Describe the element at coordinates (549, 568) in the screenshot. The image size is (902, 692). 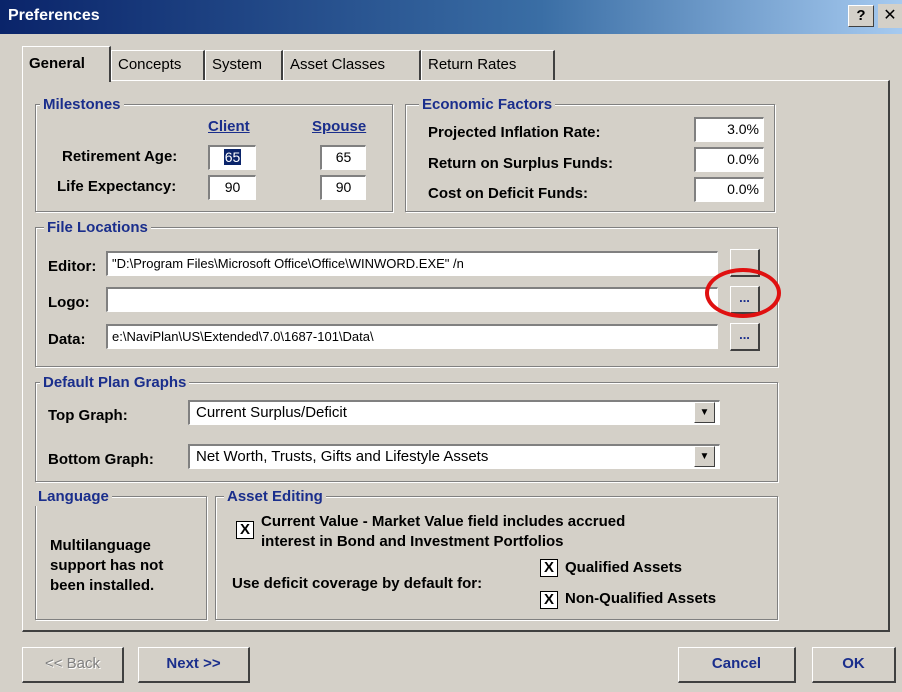
I see `qualified-assets-checkbox: X` at that location.